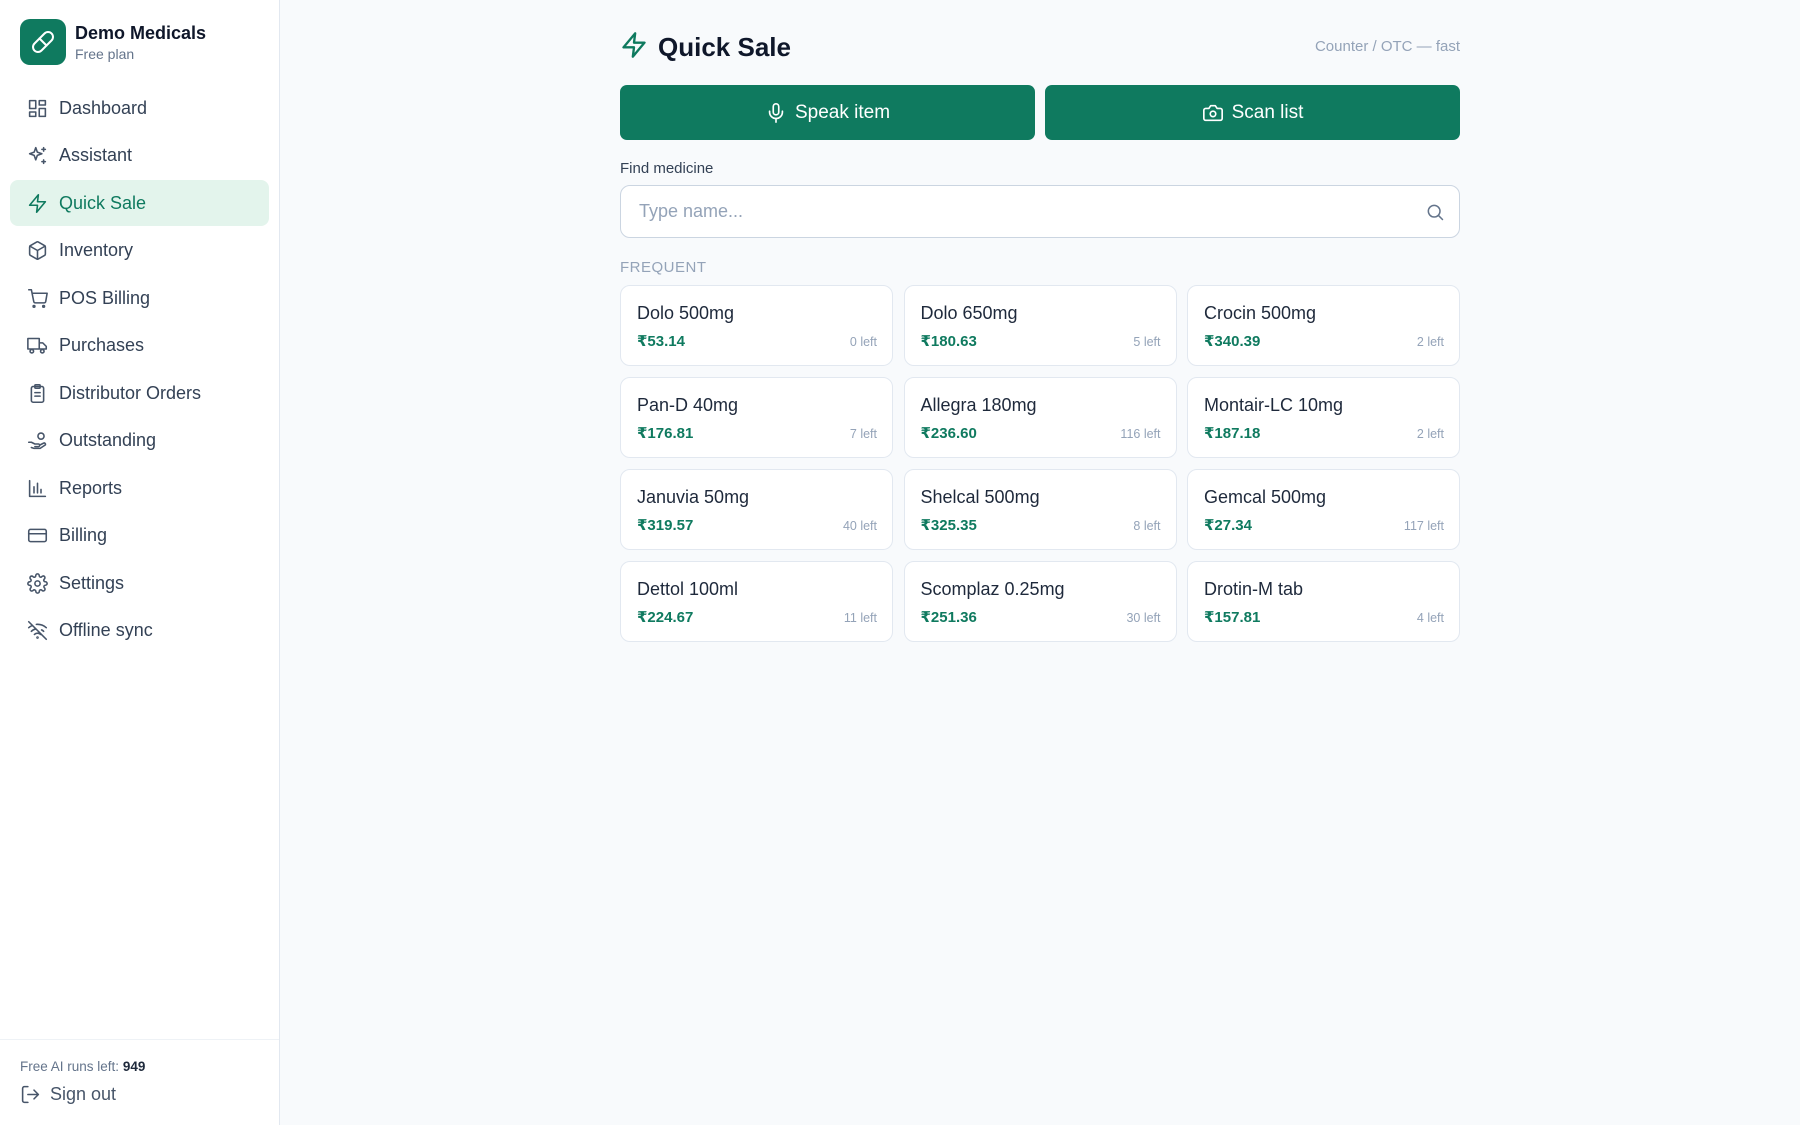 Image resolution: width=1800 pixels, height=1125 pixels. I want to click on medicine-price: ₹325.35, so click(948, 525).